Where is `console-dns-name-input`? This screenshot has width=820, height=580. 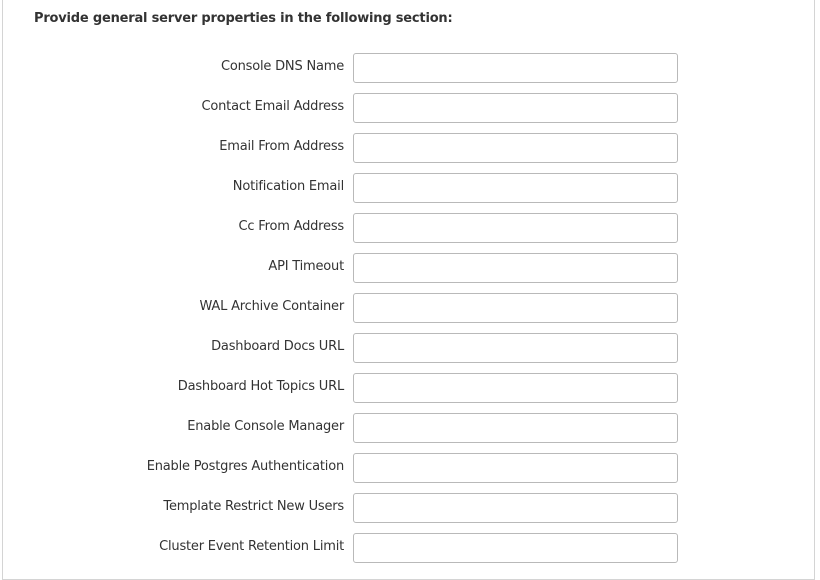 console-dns-name-input is located at coordinates (515, 68).